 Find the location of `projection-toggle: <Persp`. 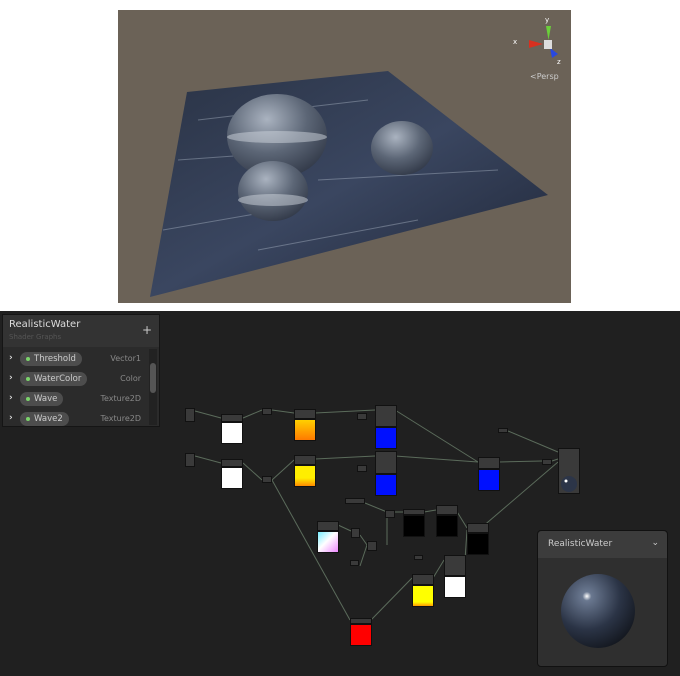

projection-toggle: <Persp is located at coordinates (544, 76).